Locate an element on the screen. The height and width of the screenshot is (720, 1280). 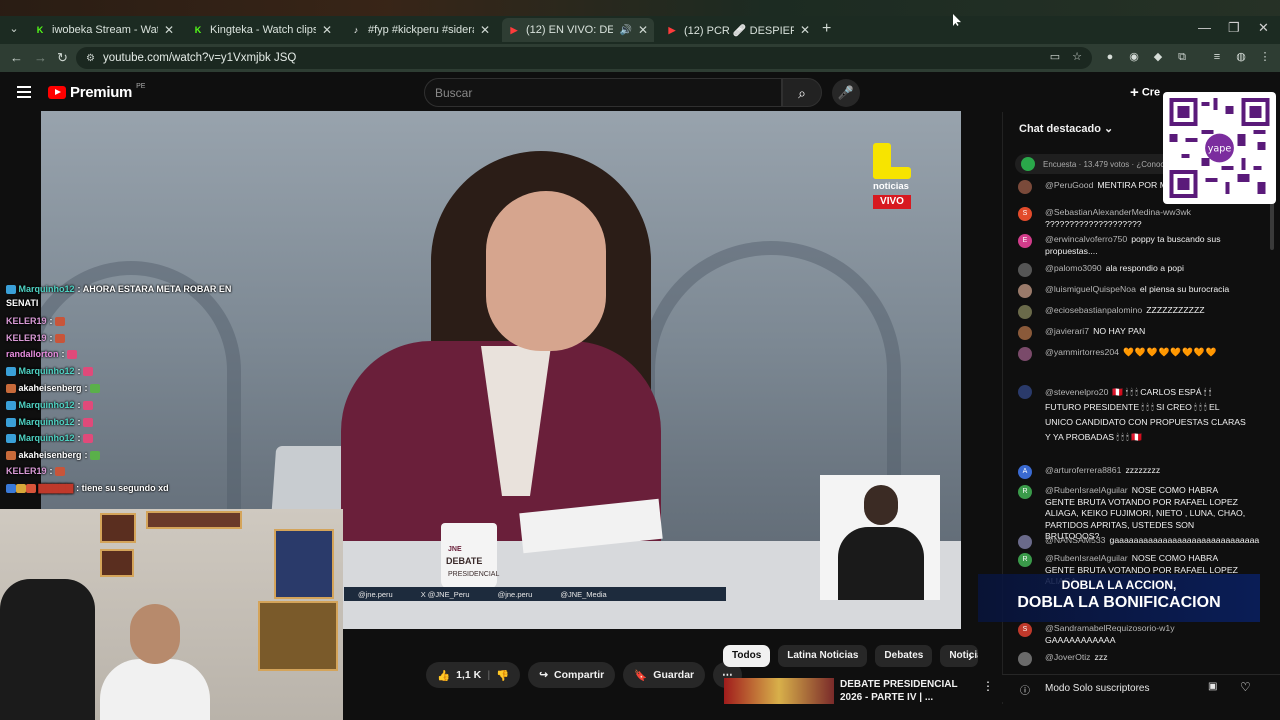
install-app-icon: ▭ is located at coordinates (1055, 57).